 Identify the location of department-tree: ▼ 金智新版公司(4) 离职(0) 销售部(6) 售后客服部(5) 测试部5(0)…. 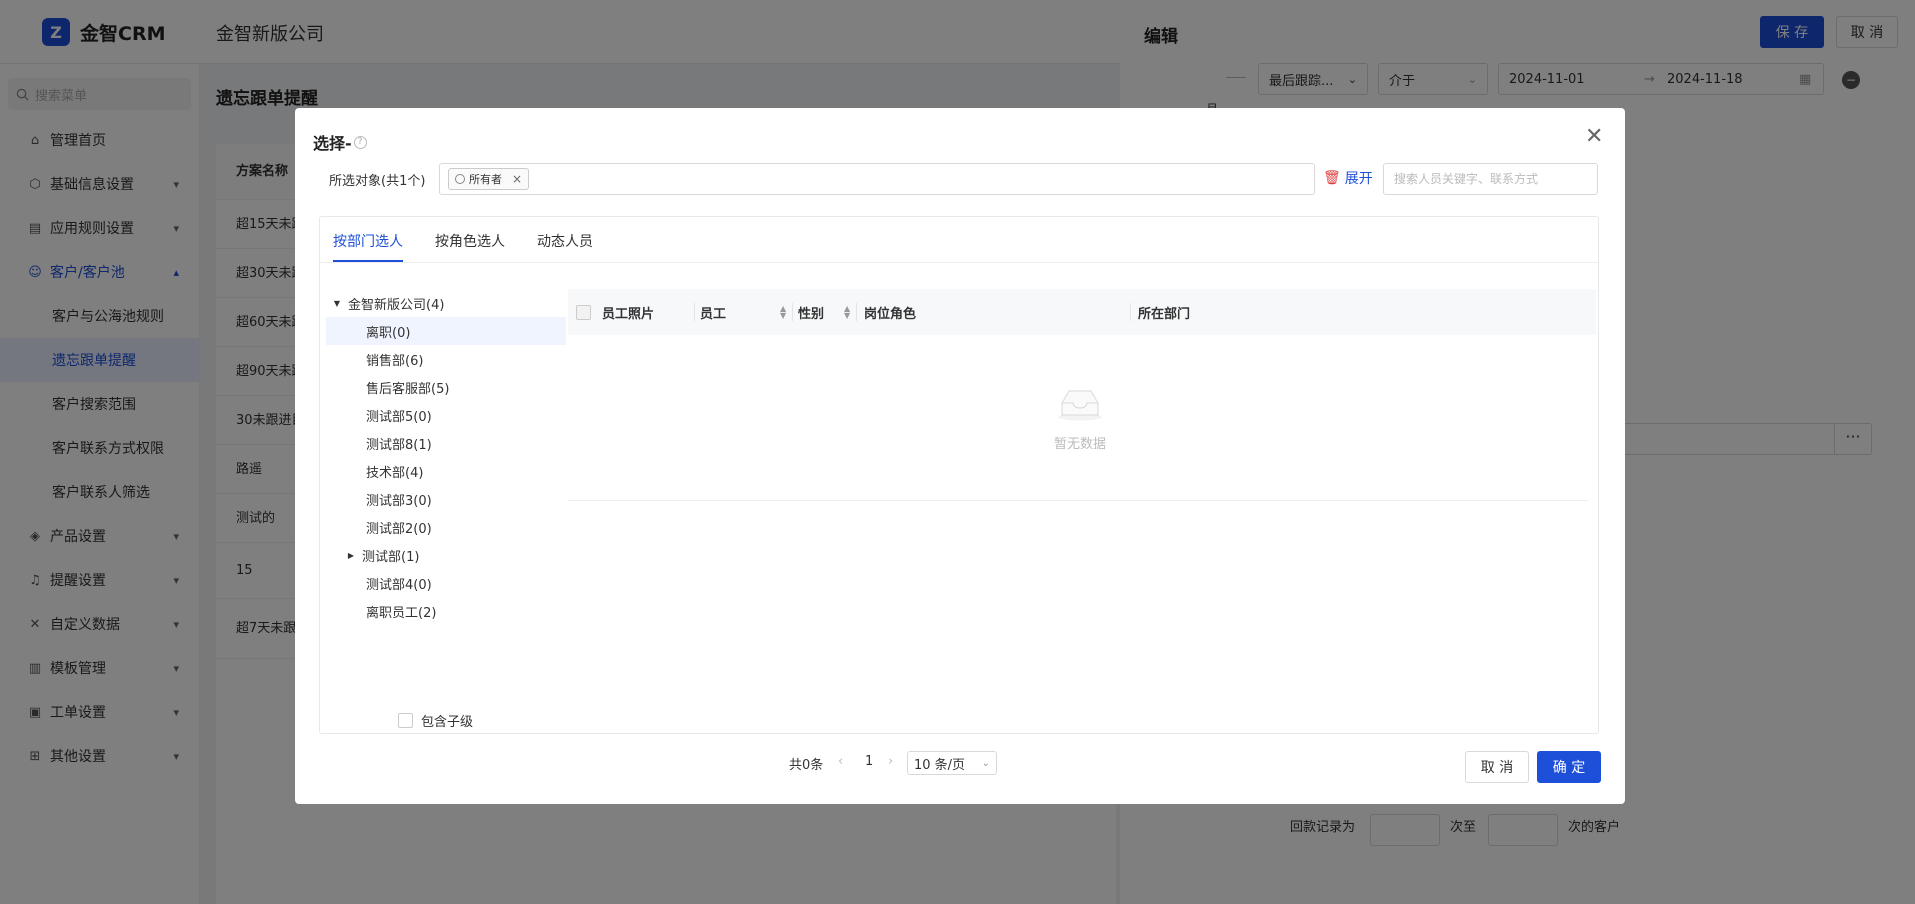
(446, 457).